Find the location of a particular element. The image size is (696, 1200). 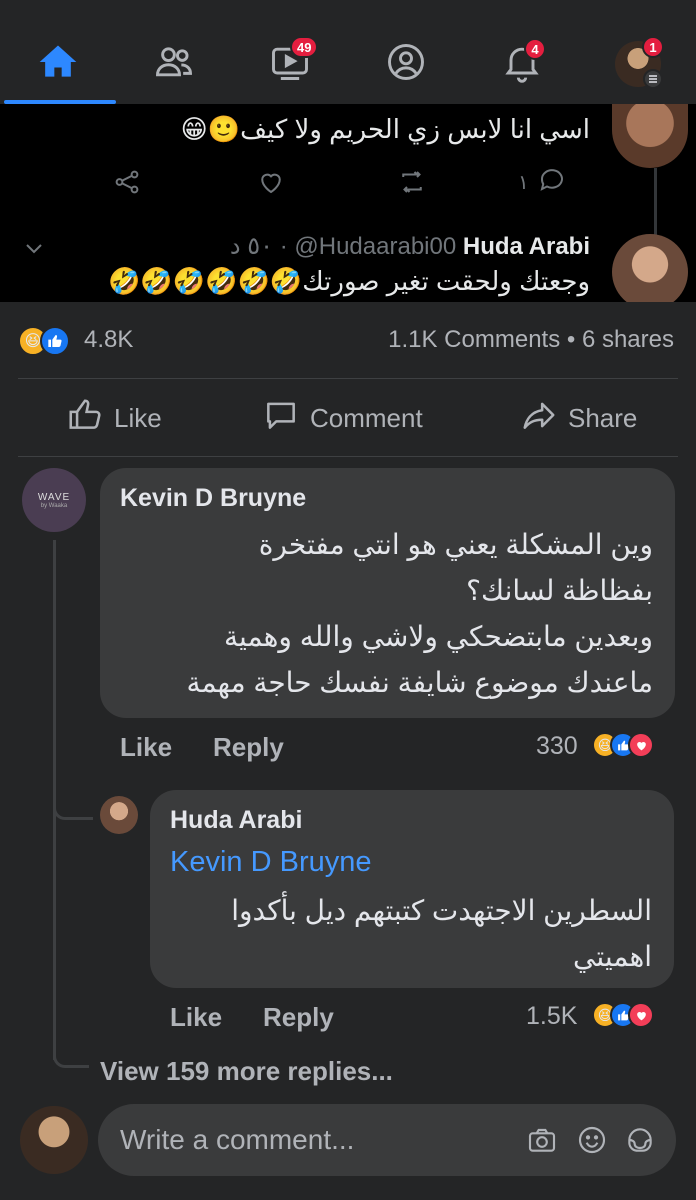

comment-composer is located at coordinates (387, 1140).